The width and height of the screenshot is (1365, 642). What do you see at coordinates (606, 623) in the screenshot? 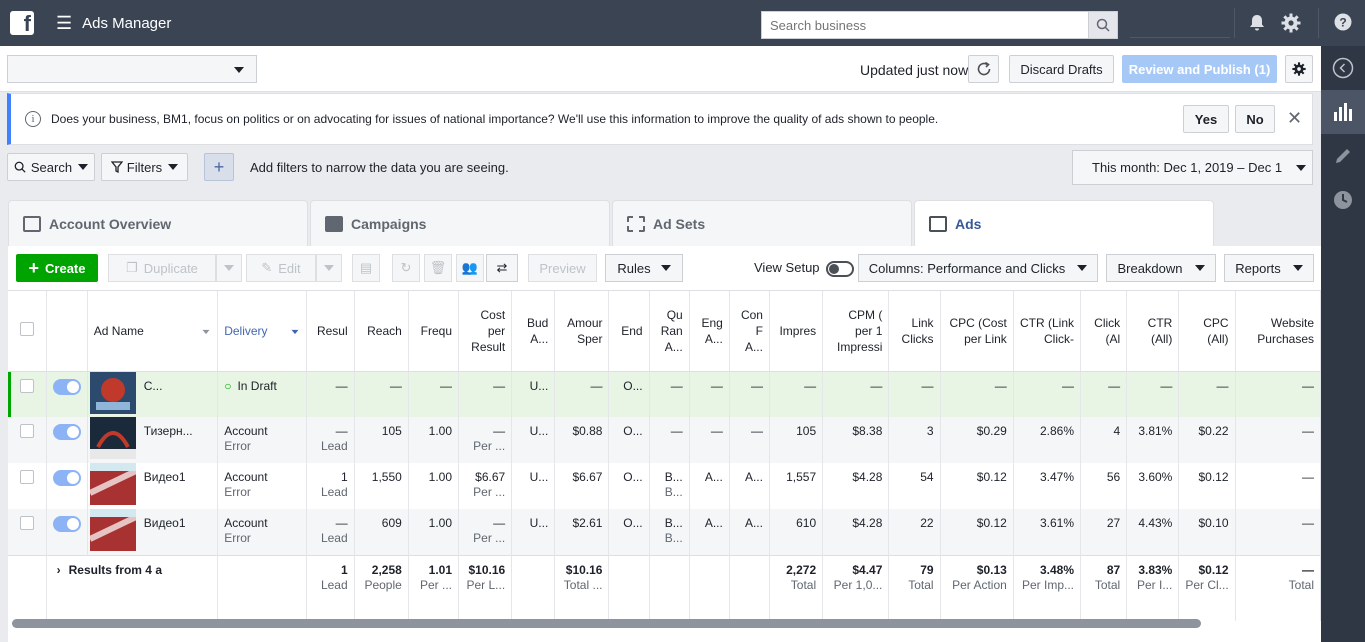
I see `horizontal-scrollbar` at bounding box center [606, 623].